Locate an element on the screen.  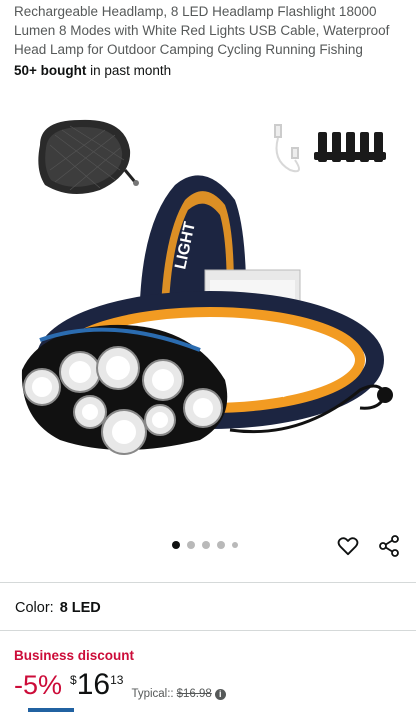
bought-info: 50+ bought in past month is located at coordinates (92, 71).